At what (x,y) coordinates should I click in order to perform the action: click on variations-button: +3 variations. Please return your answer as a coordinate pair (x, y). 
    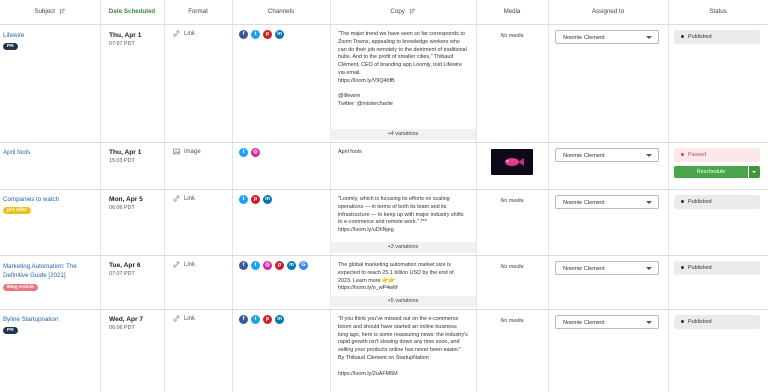
    Looking at the image, I should click on (403, 247).